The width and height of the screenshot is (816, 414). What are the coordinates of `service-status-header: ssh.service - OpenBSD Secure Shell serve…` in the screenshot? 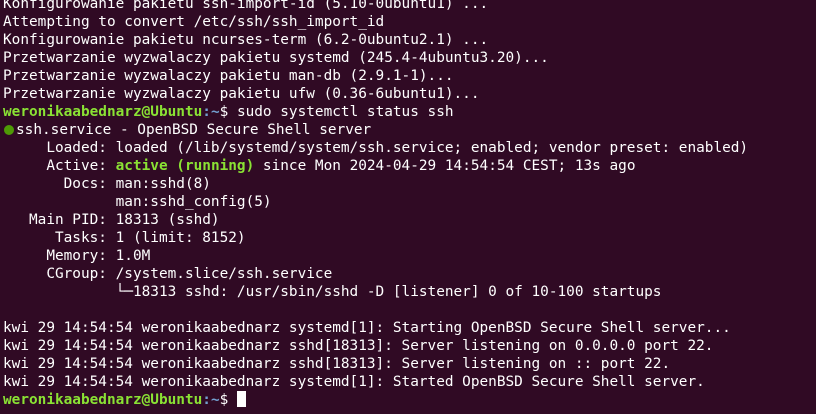 It's located at (409, 130).